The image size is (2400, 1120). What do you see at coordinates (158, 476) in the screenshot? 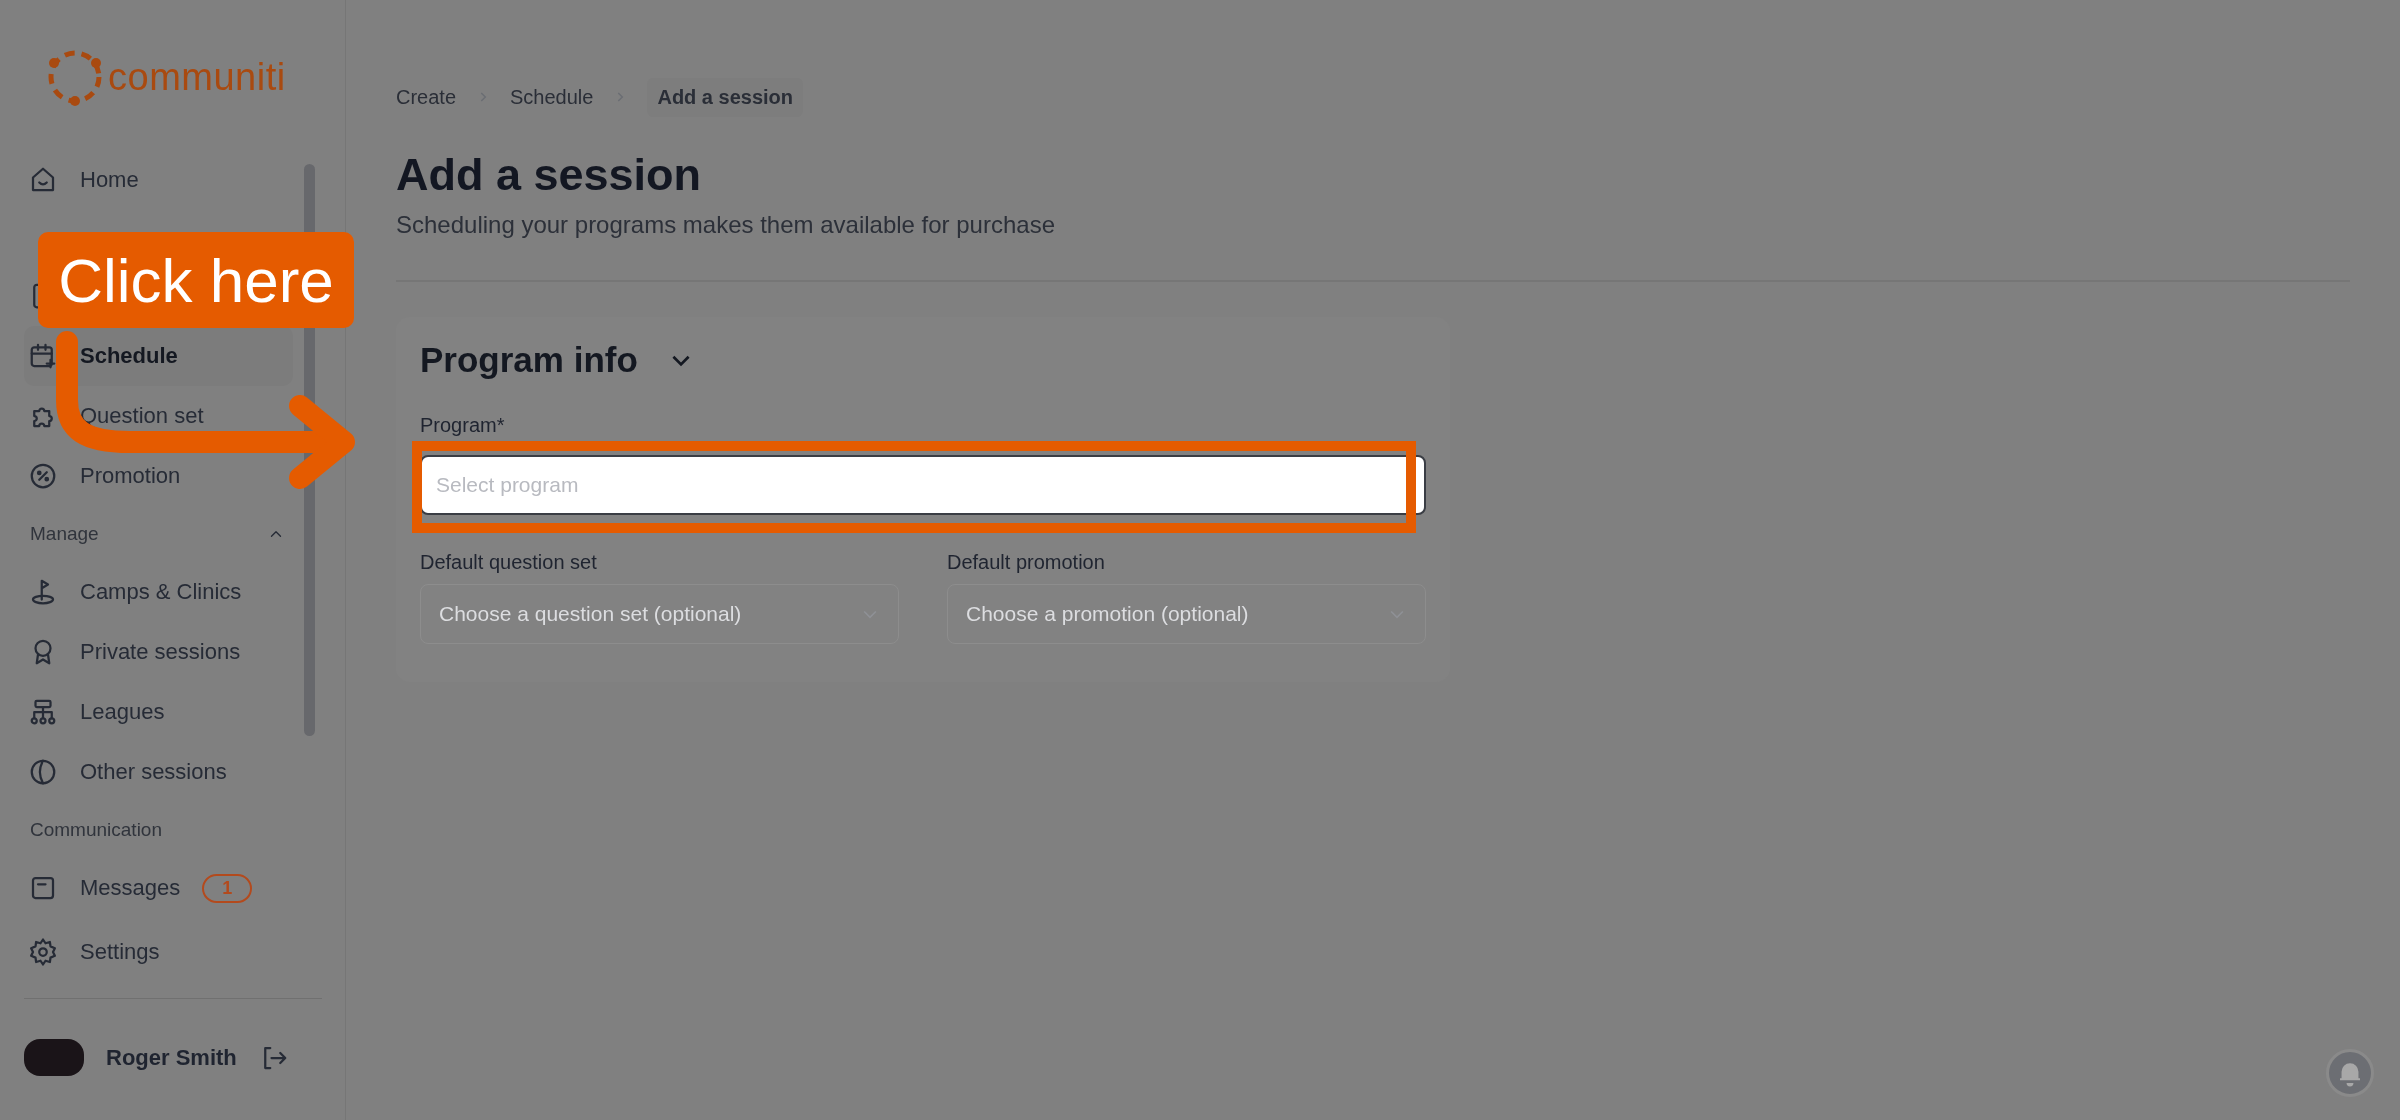
I see `sidebar-item: Promotion` at bounding box center [158, 476].